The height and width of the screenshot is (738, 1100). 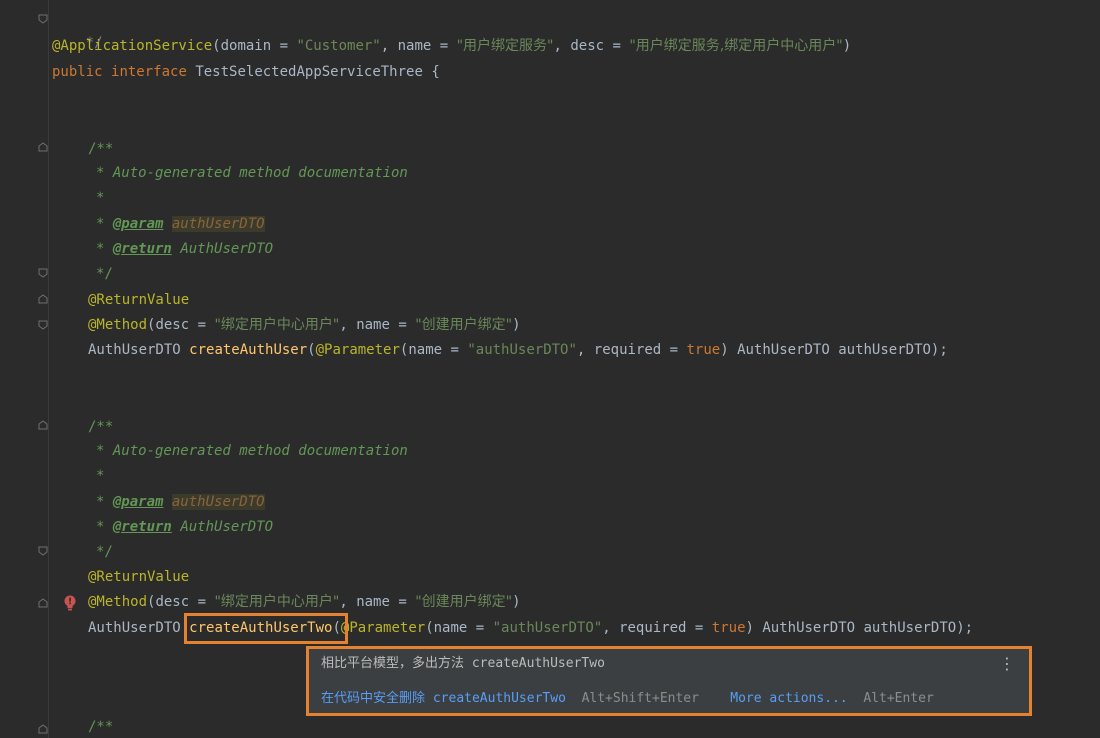 I want to click on string-literal: "用户绑定服务,绑定用户中心用户", so click(x=736, y=46).